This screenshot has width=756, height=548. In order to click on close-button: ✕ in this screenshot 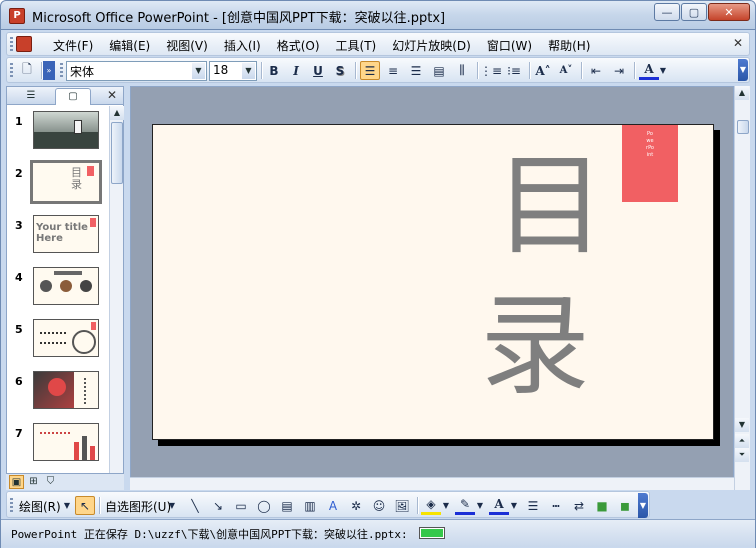, I will do `click(729, 12)`.